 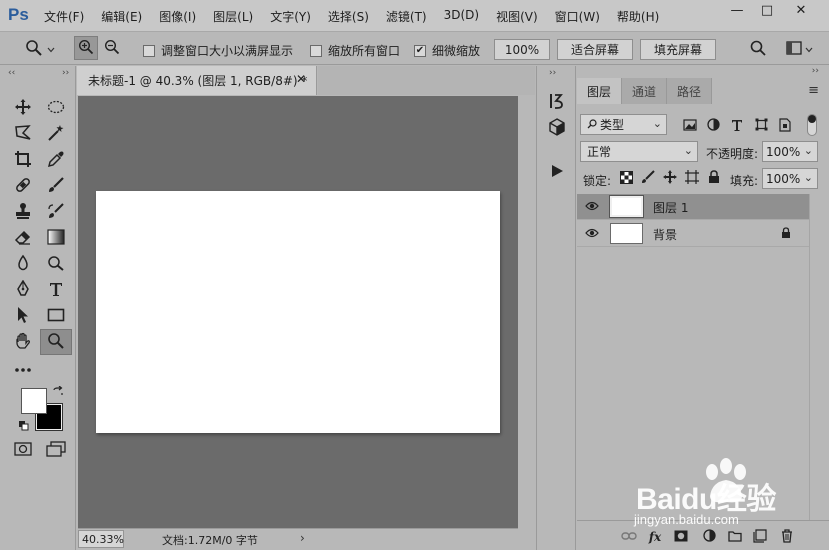 What do you see at coordinates (420, 50) in the screenshot?
I see `scrubby-zoom-checkbox: ✔` at bounding box center [420, 50].